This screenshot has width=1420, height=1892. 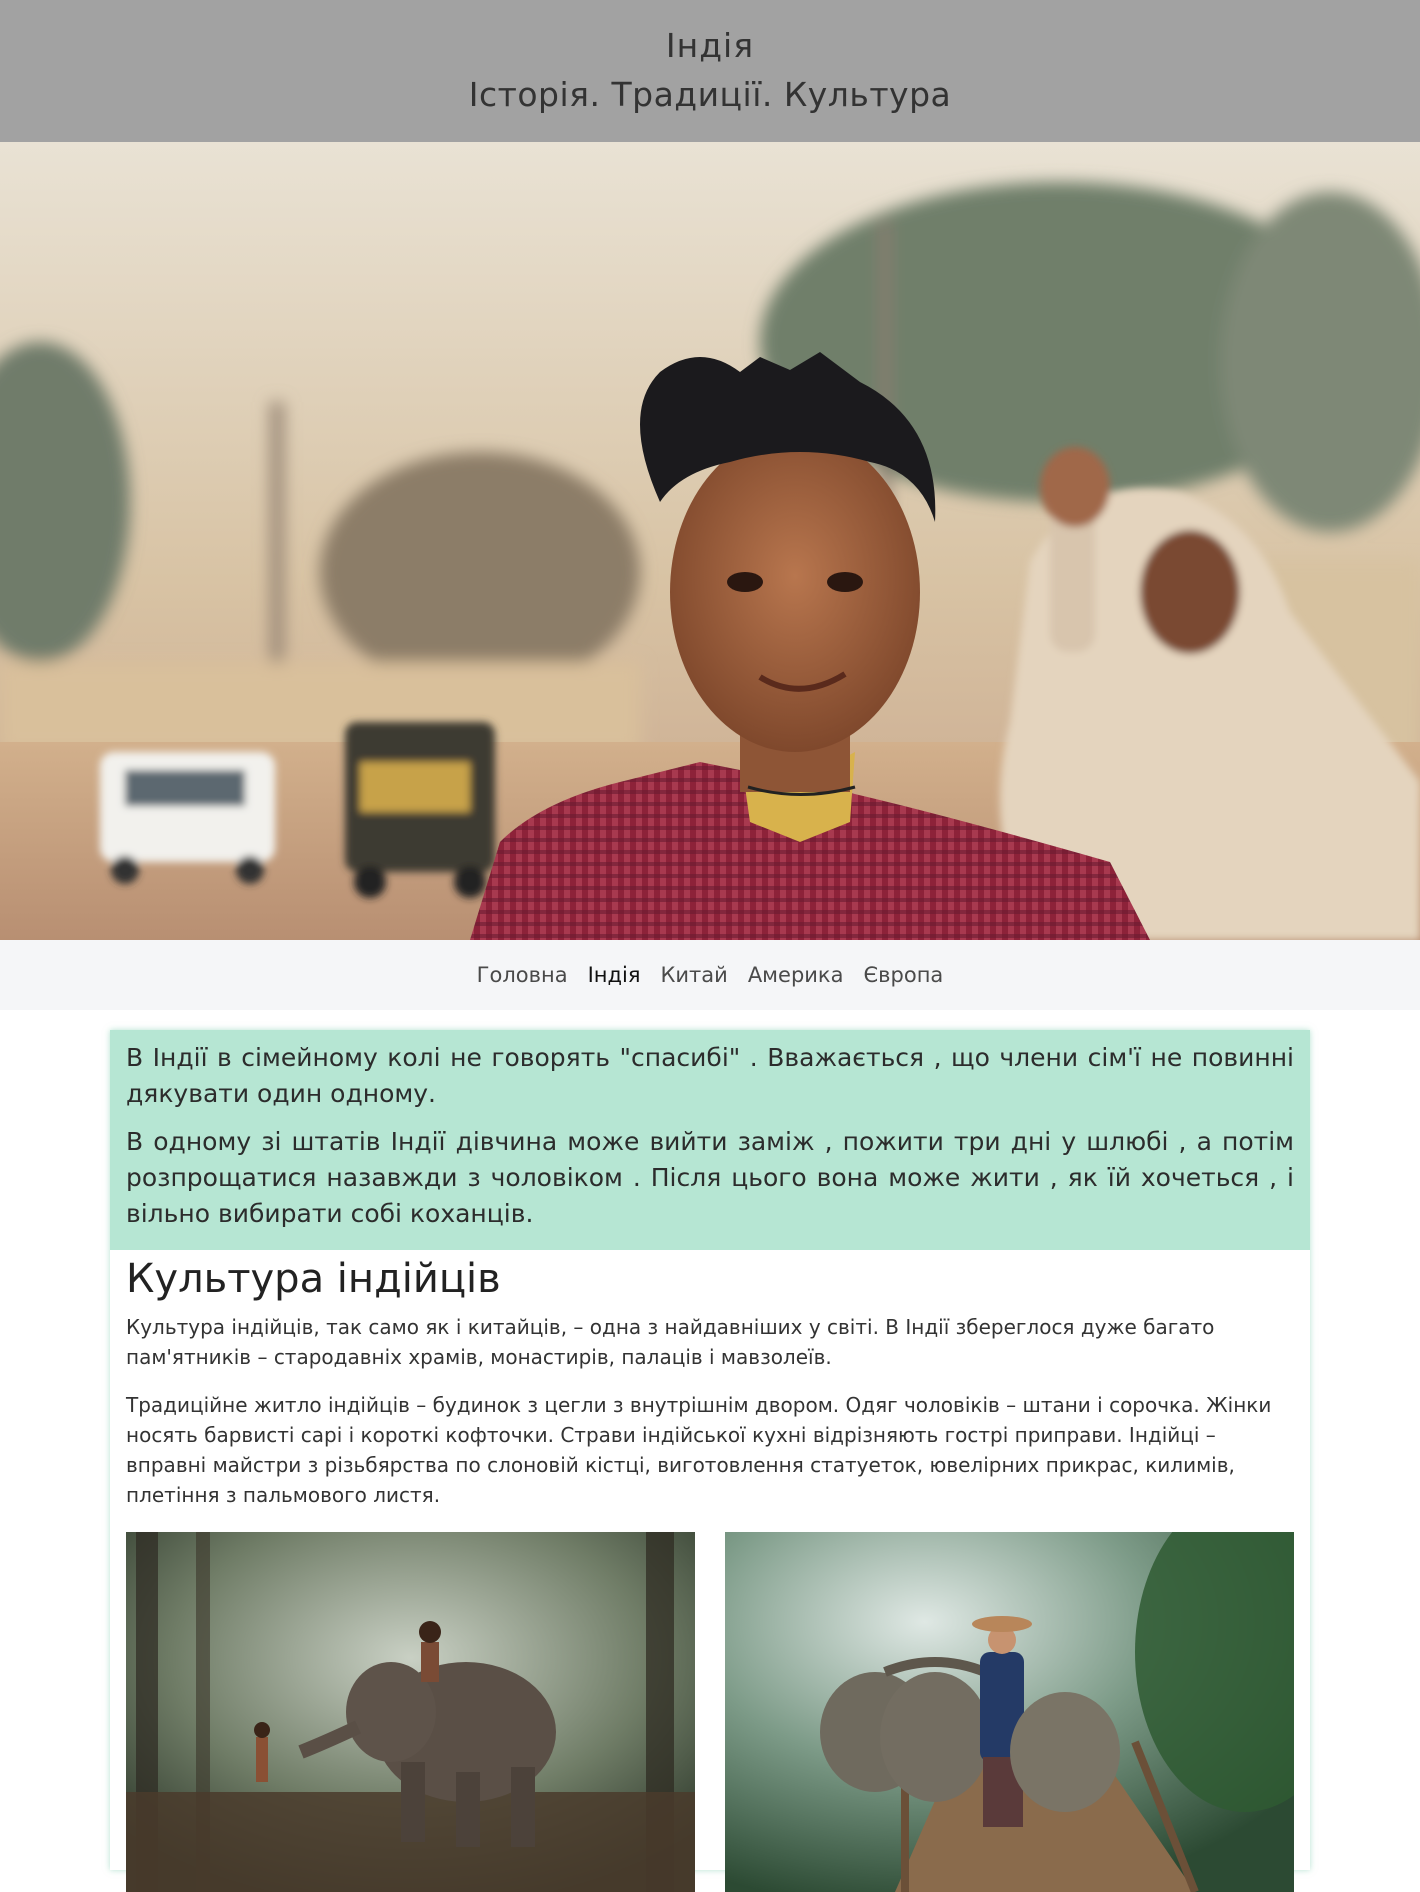 I want to click on nav-item-home: Головна, so click(x=522, y=975).